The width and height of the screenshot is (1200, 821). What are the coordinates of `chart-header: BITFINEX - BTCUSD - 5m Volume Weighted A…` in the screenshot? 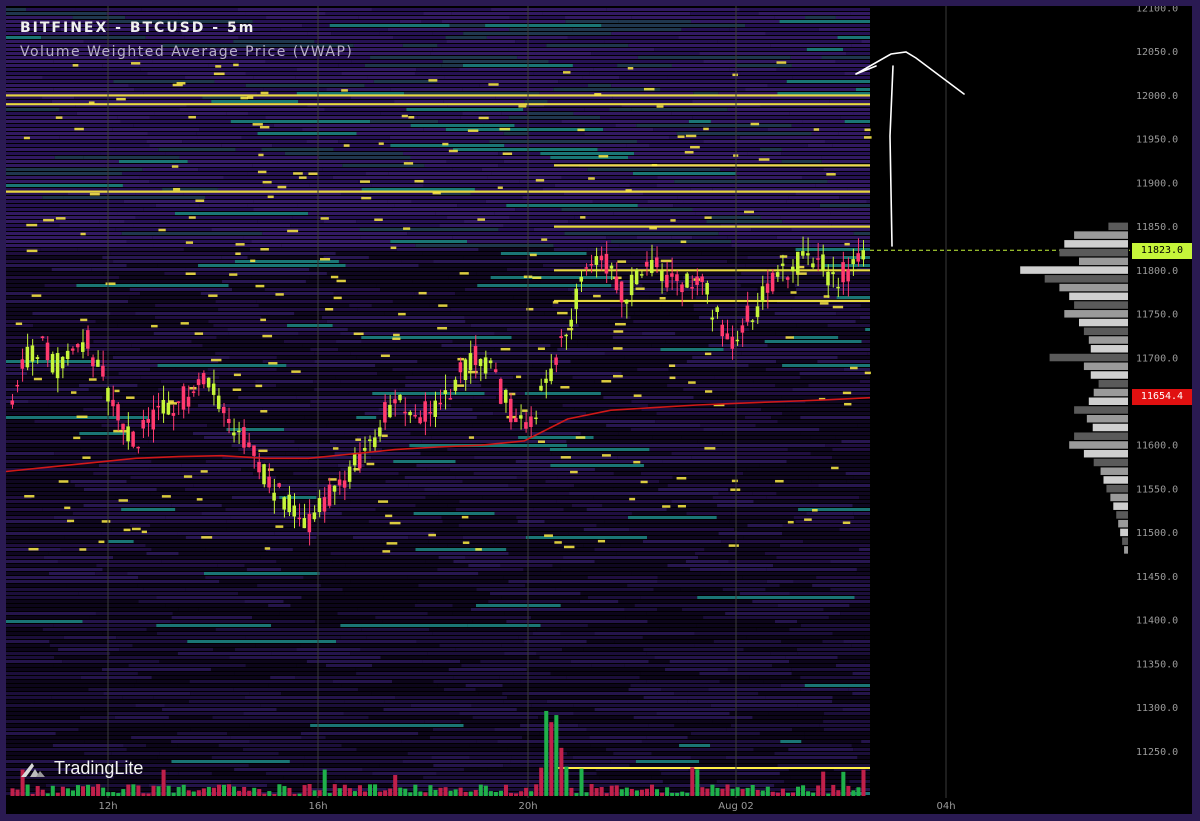 It's located at (186, 40).